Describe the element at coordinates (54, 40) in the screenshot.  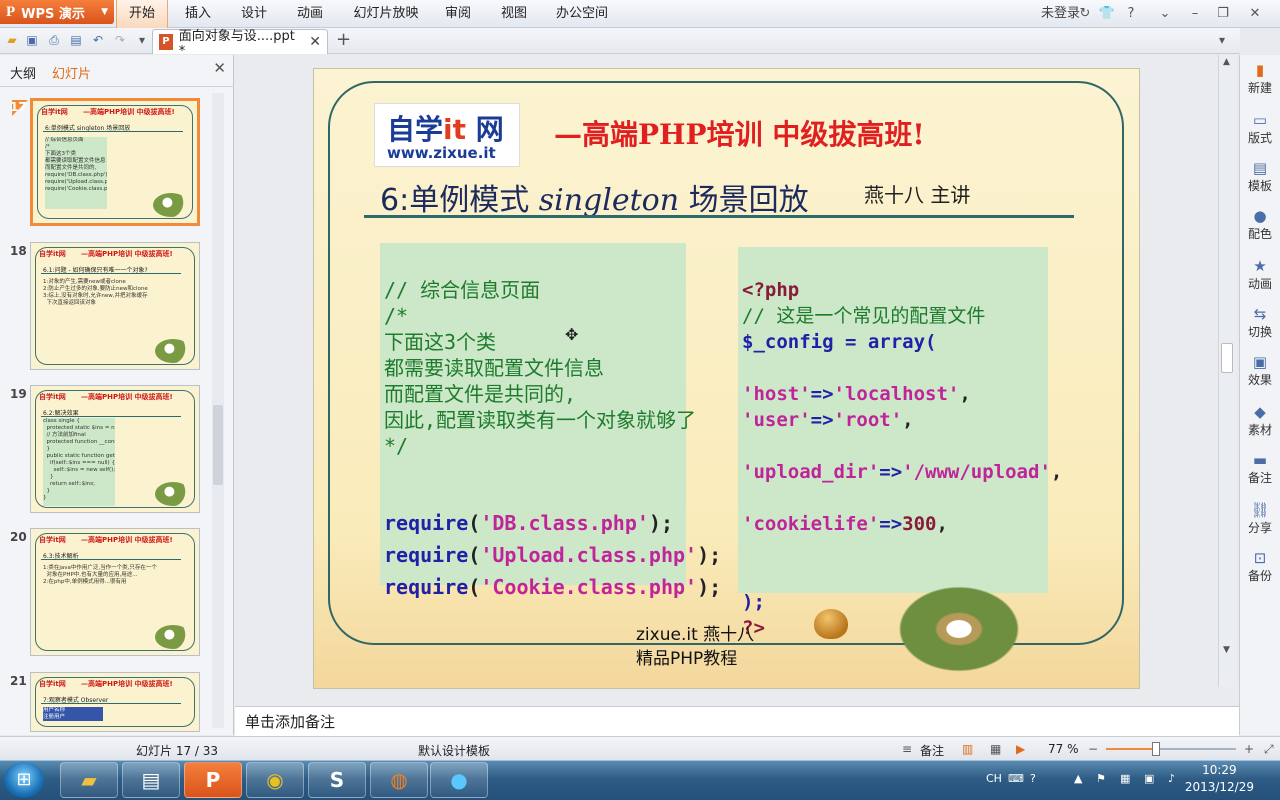
I see `print-icon: ⎙` at that location.